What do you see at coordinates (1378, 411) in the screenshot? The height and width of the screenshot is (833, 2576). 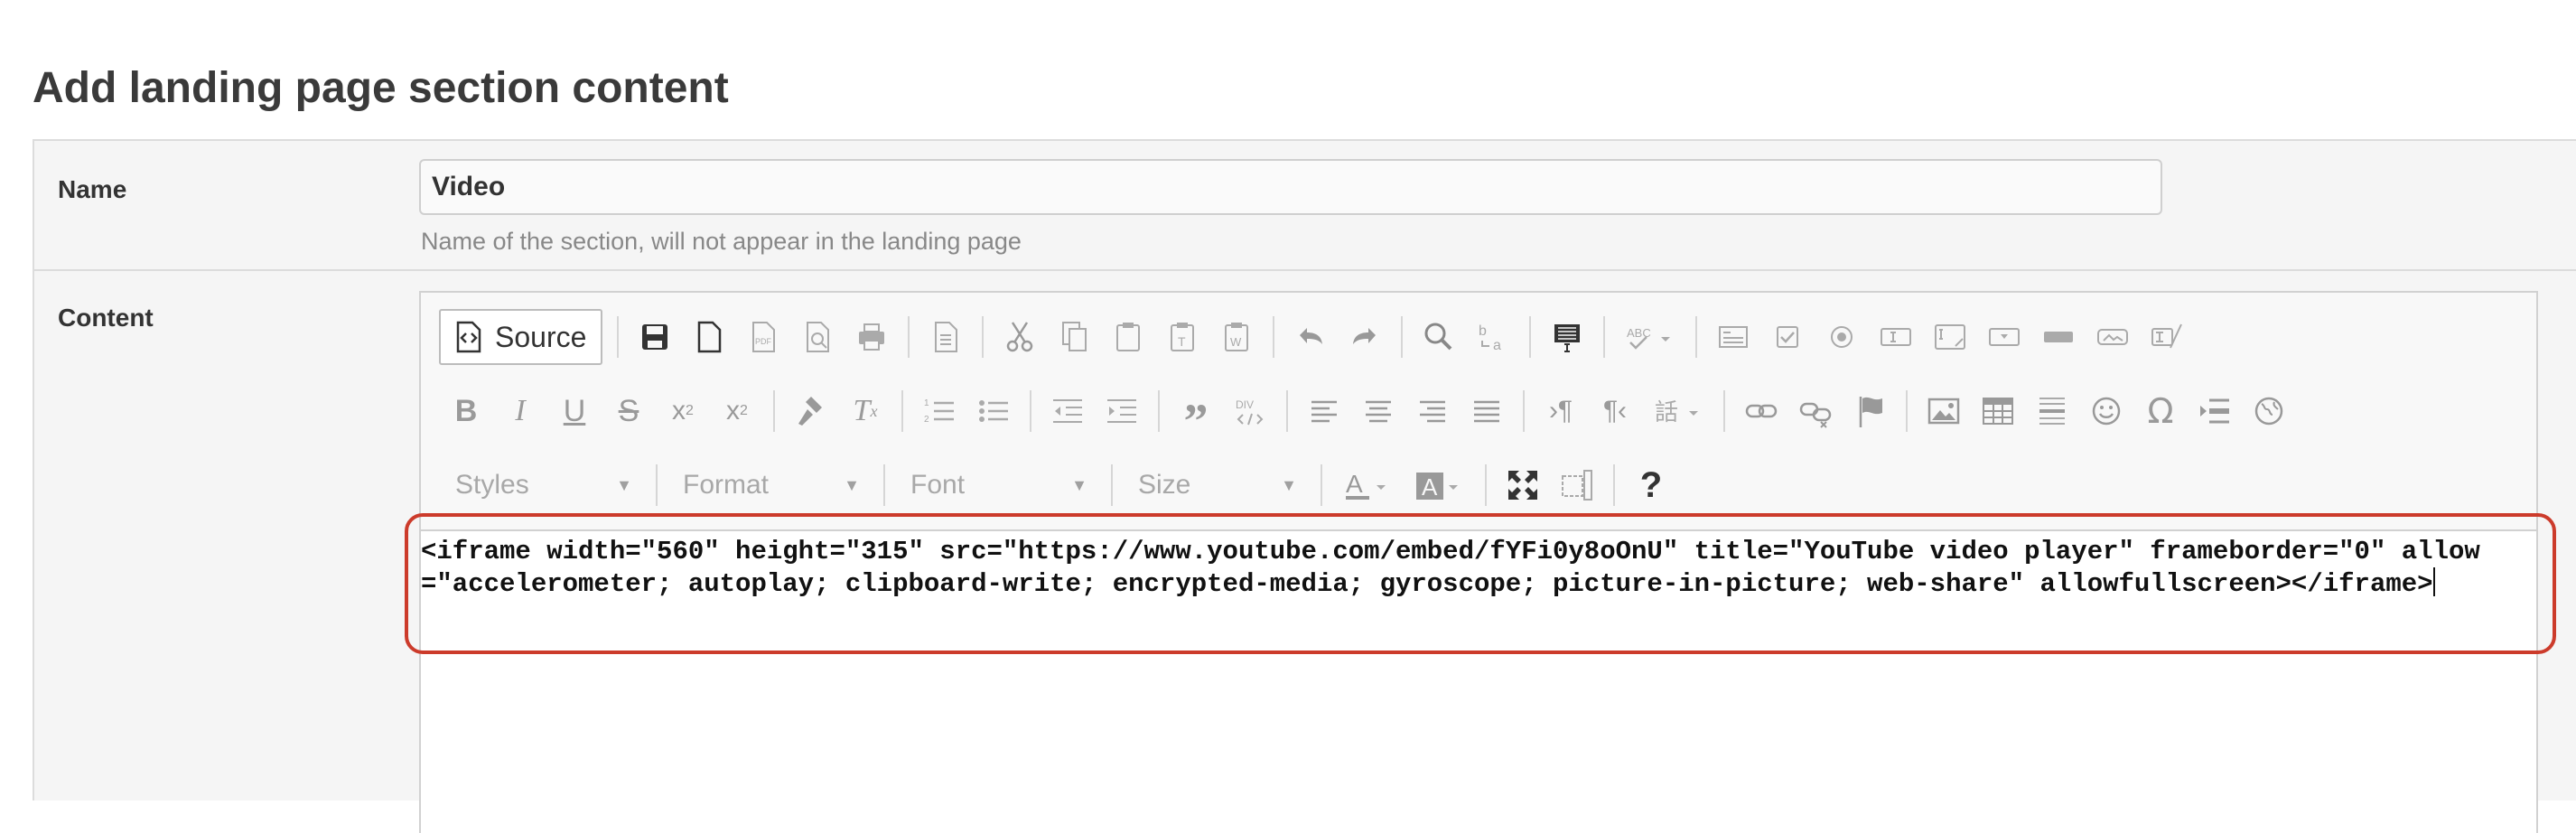 I see `align-center-icon` at bounding box center [1378, 411].